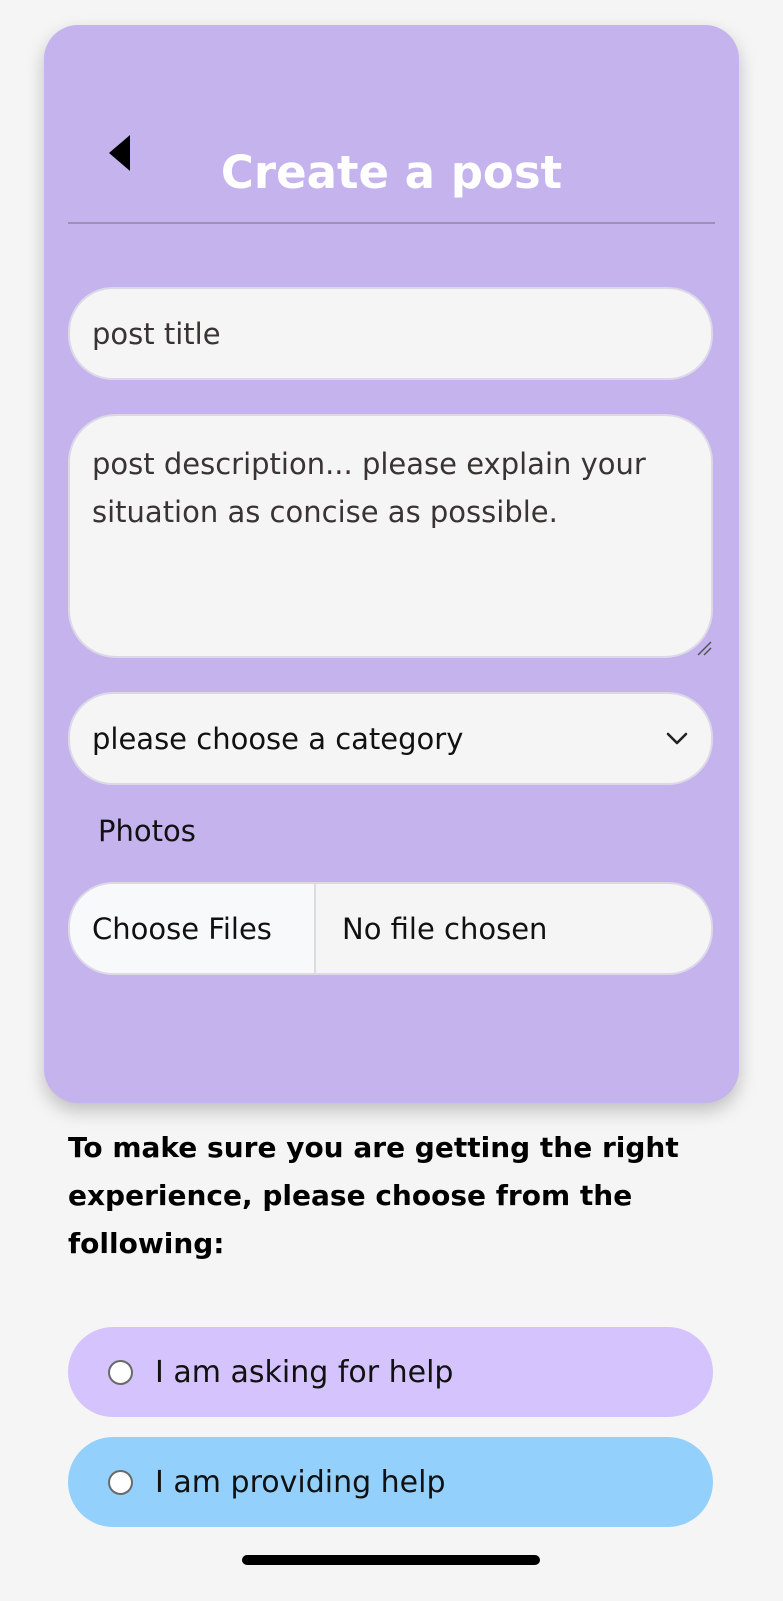  I want to click on resize-handle-icon, so click(703, 647).